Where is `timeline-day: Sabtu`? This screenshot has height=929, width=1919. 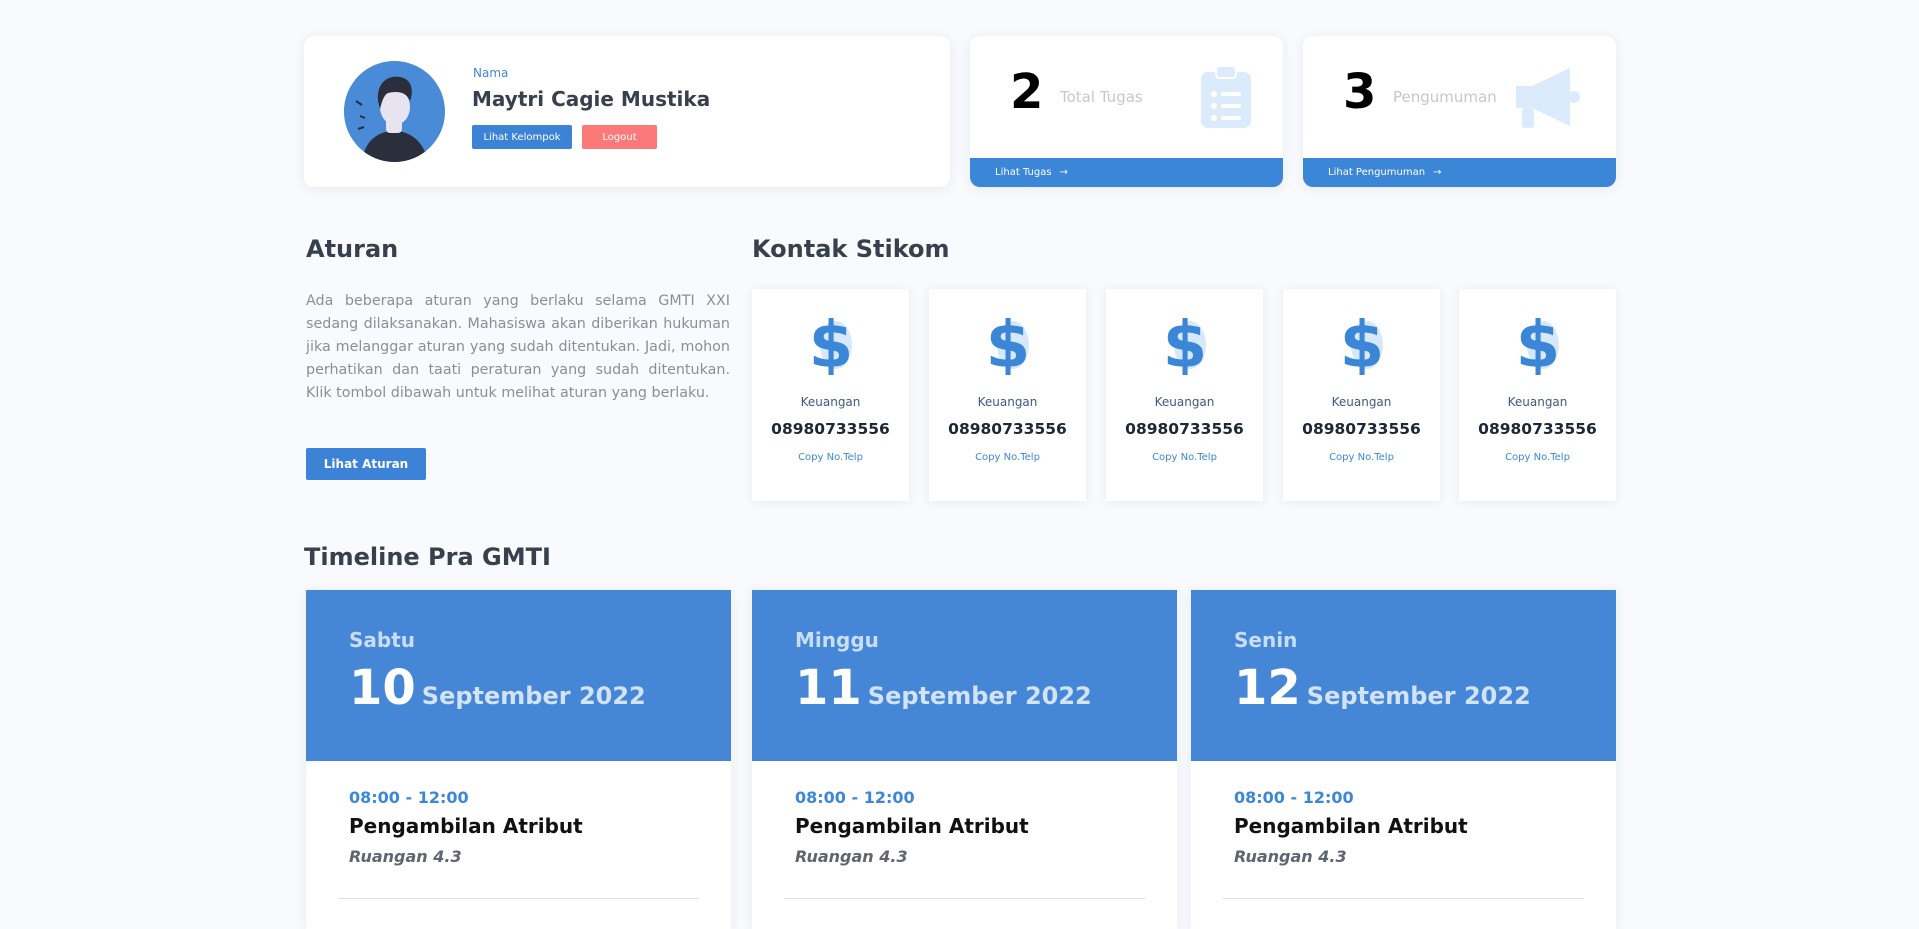
timeline-day: Sabtu is located at coordinates (382, 640).